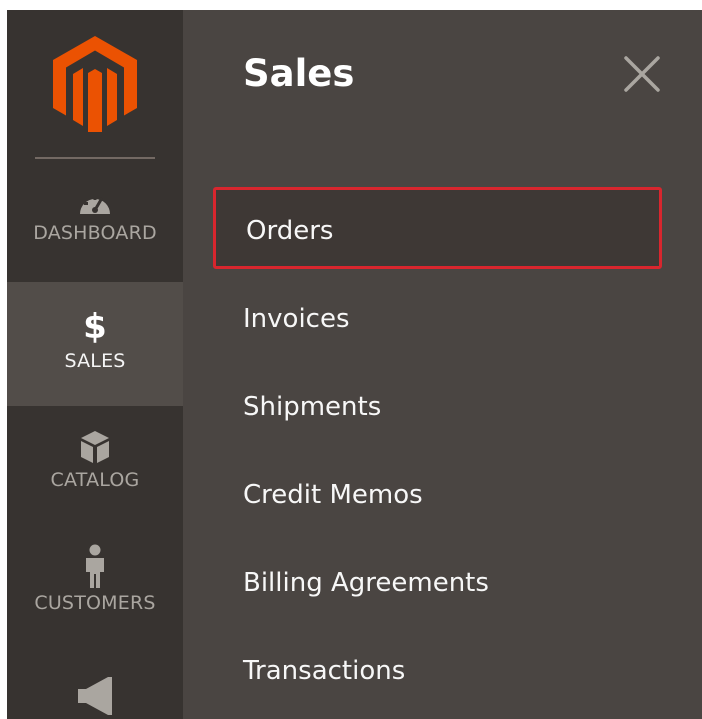  I want to click on close-button, so click(642, 74).